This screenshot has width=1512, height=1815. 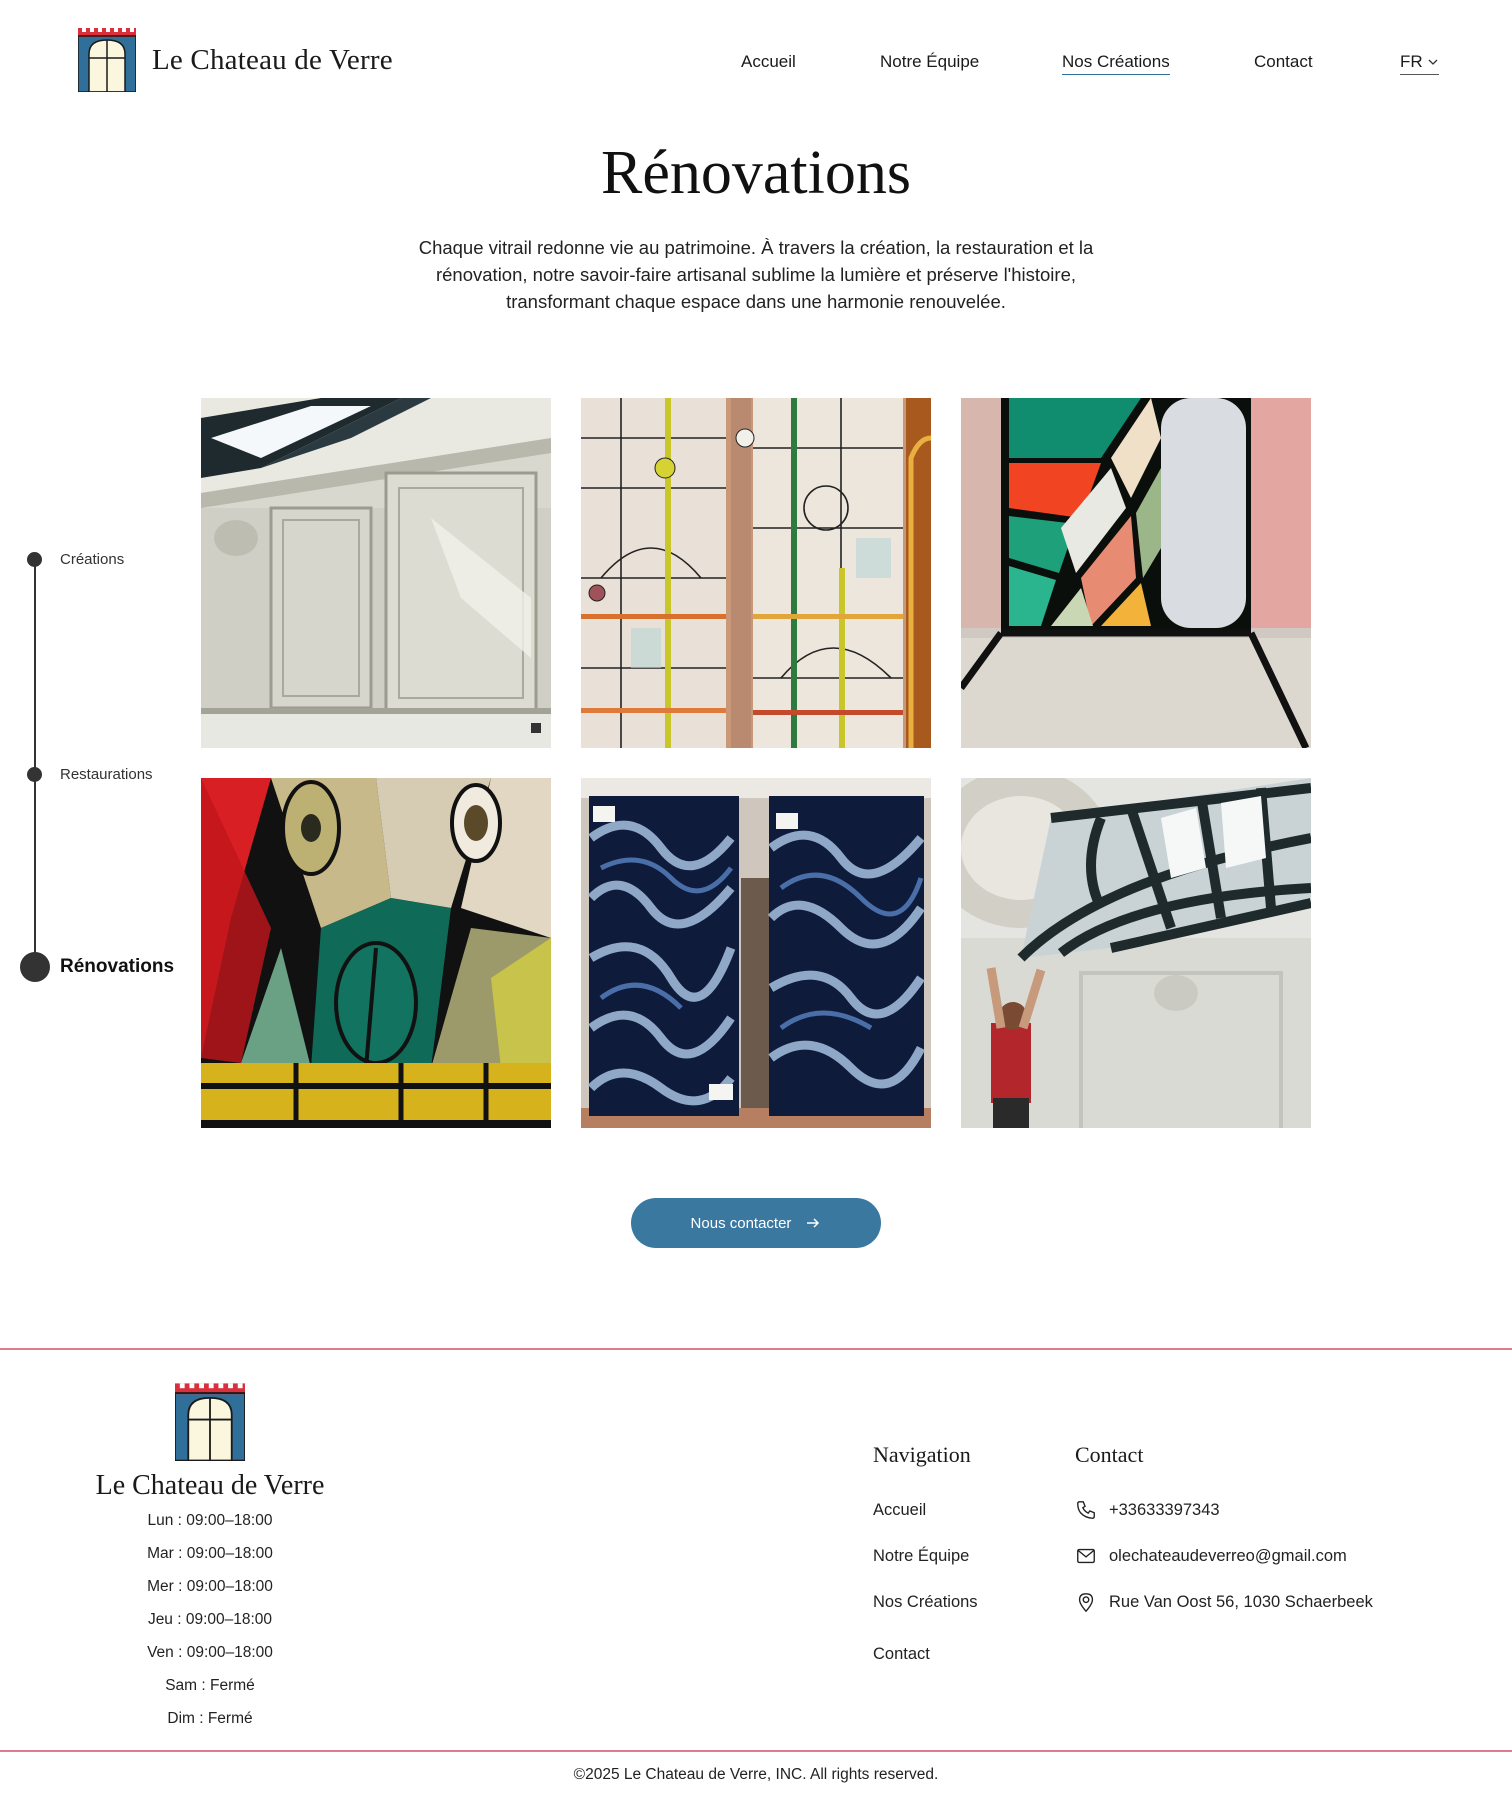 What do you see at coordinates (210, 1586) in the screenshot?
I see `hours-row: Mer : 09:00–18:00` at bounding box center [210, 1586].